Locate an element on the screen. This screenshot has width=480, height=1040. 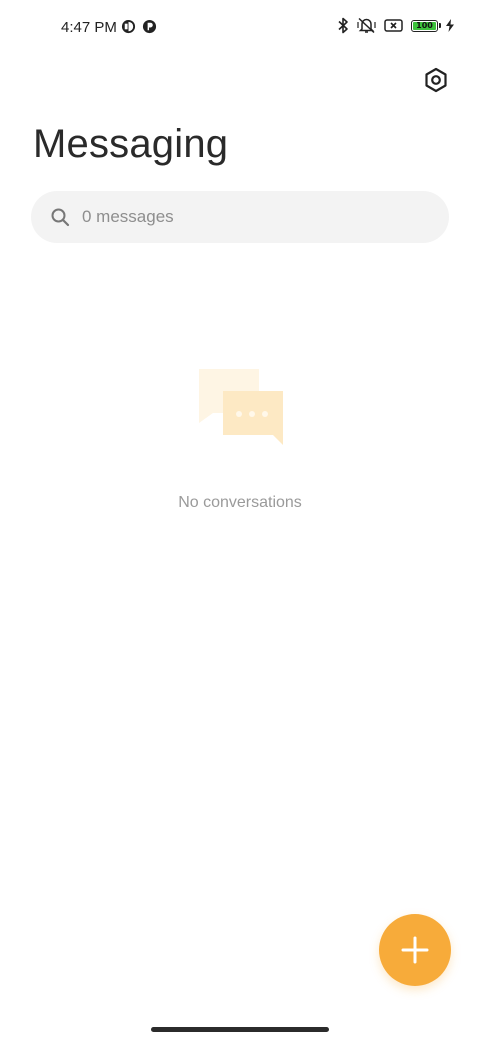
search-placeholder: 0 messages is located at coordinates (128, 216).